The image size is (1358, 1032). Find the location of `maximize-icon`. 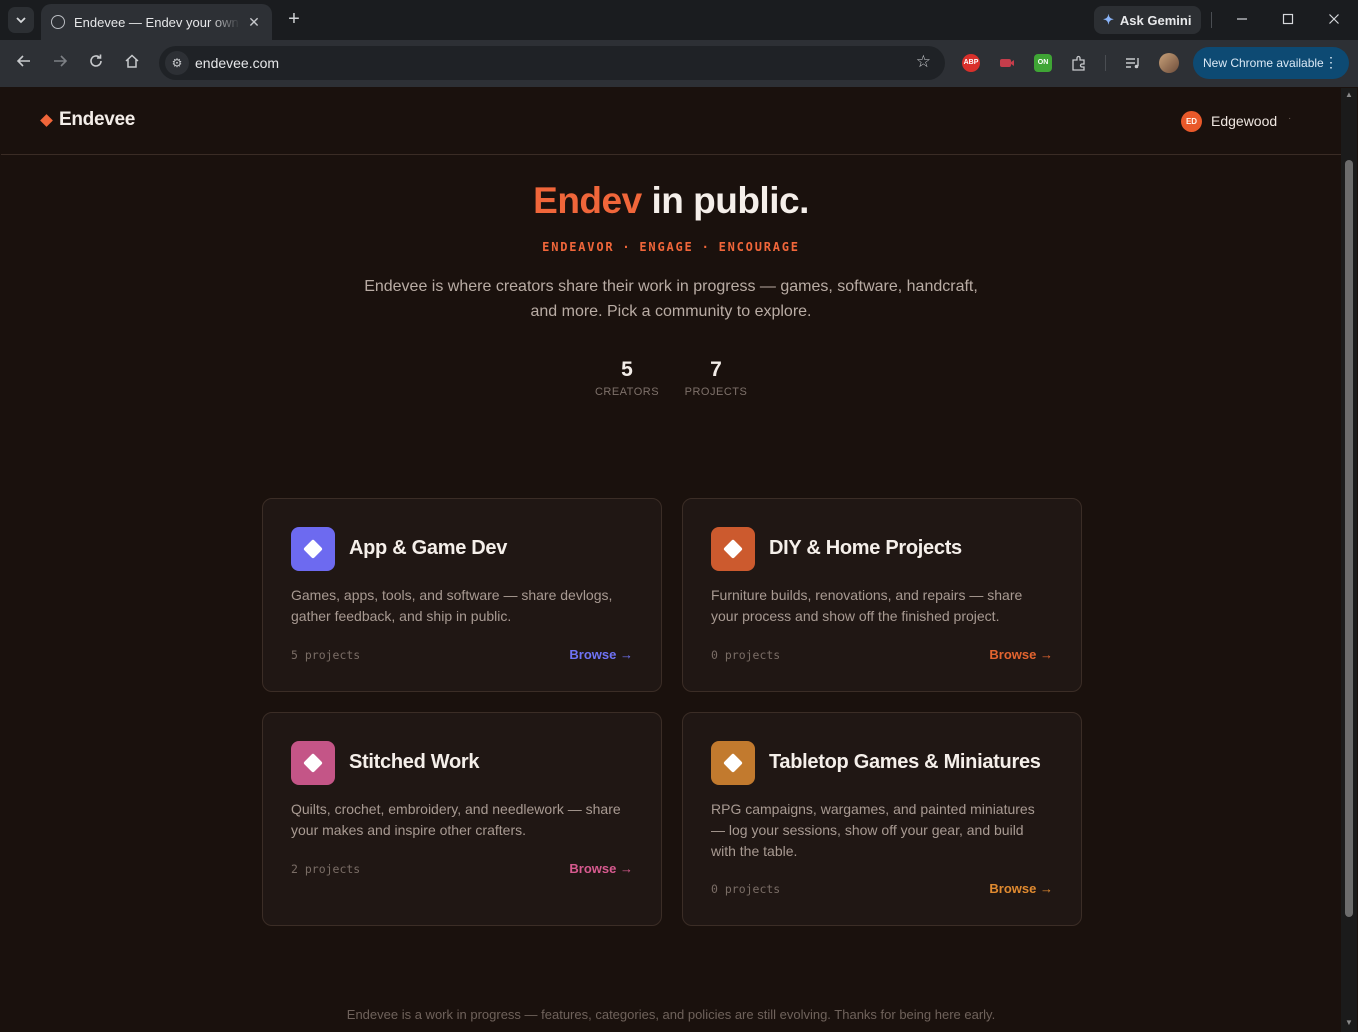

maximize-icon is located at coordinates (1288, 19).